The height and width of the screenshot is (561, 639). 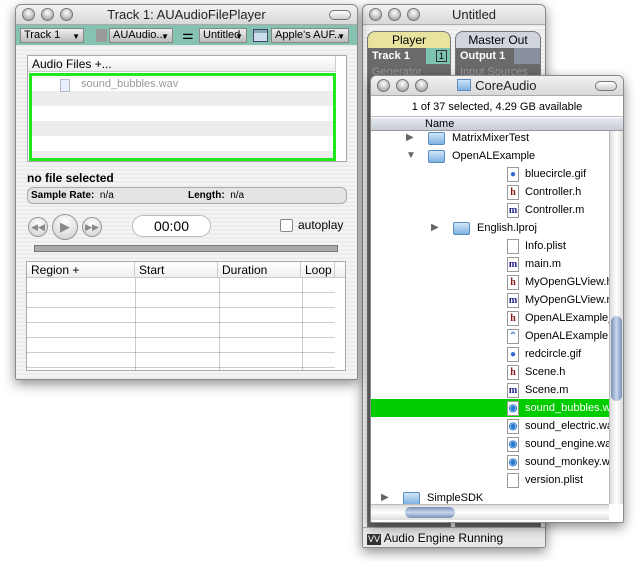 I want to click on sliders-icon: ⚌, so click(x=188, y=34).